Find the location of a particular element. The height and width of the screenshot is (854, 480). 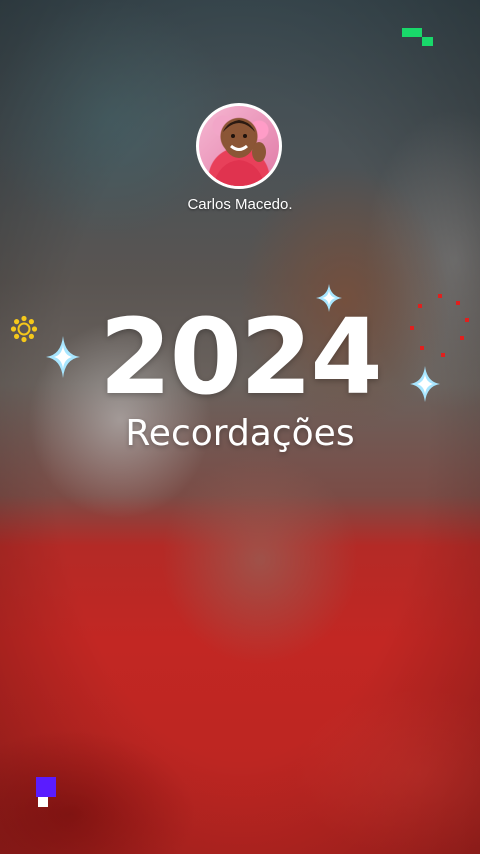

purple-pixel-logo is located at coordinates (46, 792).